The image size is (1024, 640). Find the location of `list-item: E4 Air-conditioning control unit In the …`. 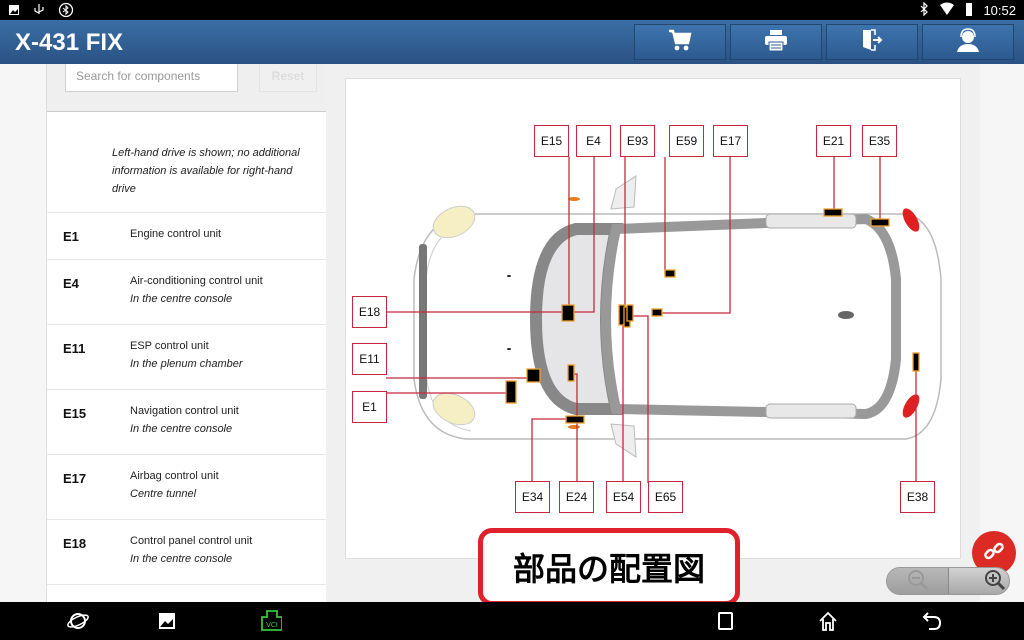

list-item: E4 Air-conditioning control unit In the … is located at coordinates (186, 292).